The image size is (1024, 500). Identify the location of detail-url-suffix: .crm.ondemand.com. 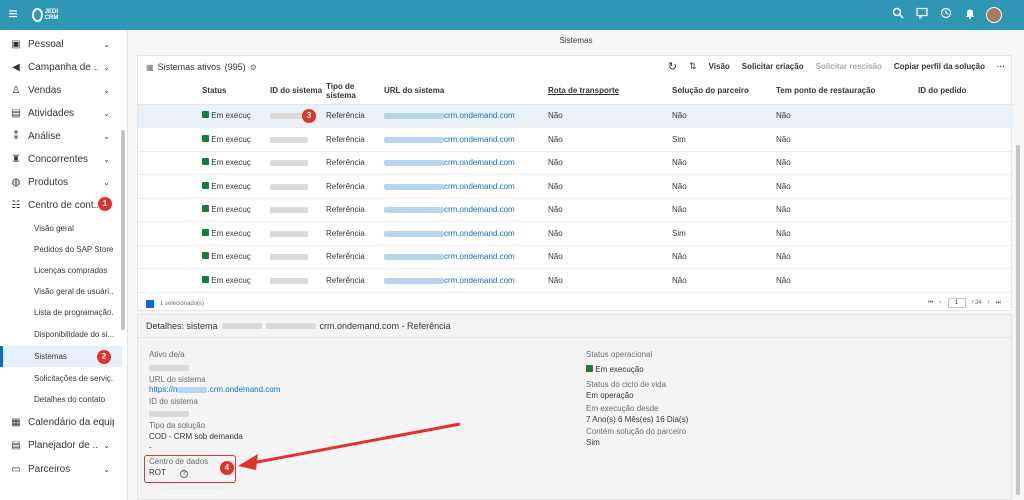
(243, 389).